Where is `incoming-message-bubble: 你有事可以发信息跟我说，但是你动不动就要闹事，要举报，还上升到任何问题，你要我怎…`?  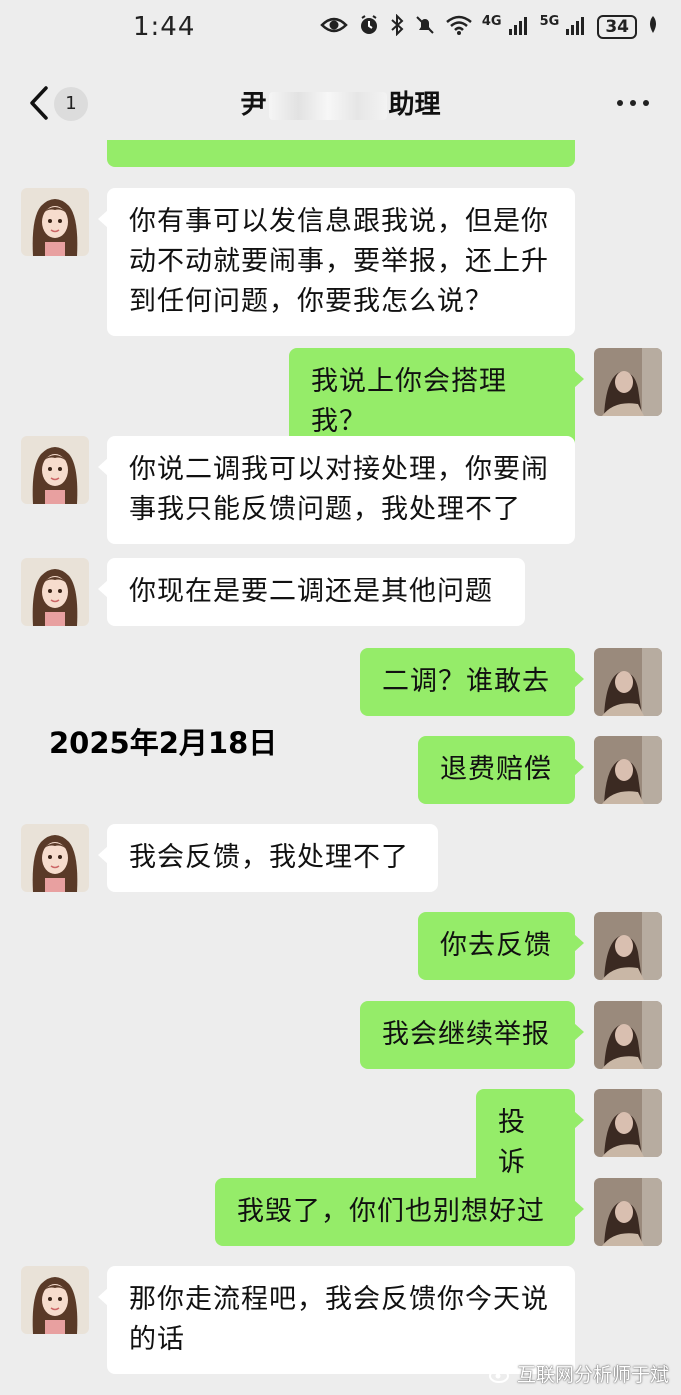
incoming-message-bubble: 你有事可以发信息跟我说，但是你动不动就要闹事，要举报，还上升到任何问题，你要我怎… is located at coordinates (336, 262).